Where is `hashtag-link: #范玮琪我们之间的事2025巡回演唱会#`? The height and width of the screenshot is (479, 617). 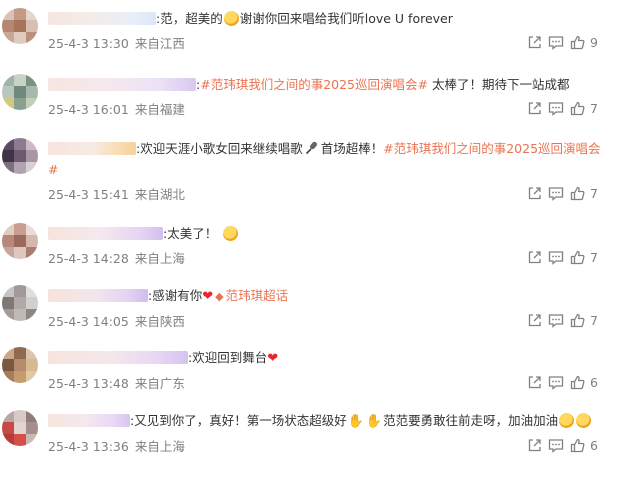 hashtag-link: #范玮琪我们之间的事2025巡回演唱会# is located at coordinates (314, 84).